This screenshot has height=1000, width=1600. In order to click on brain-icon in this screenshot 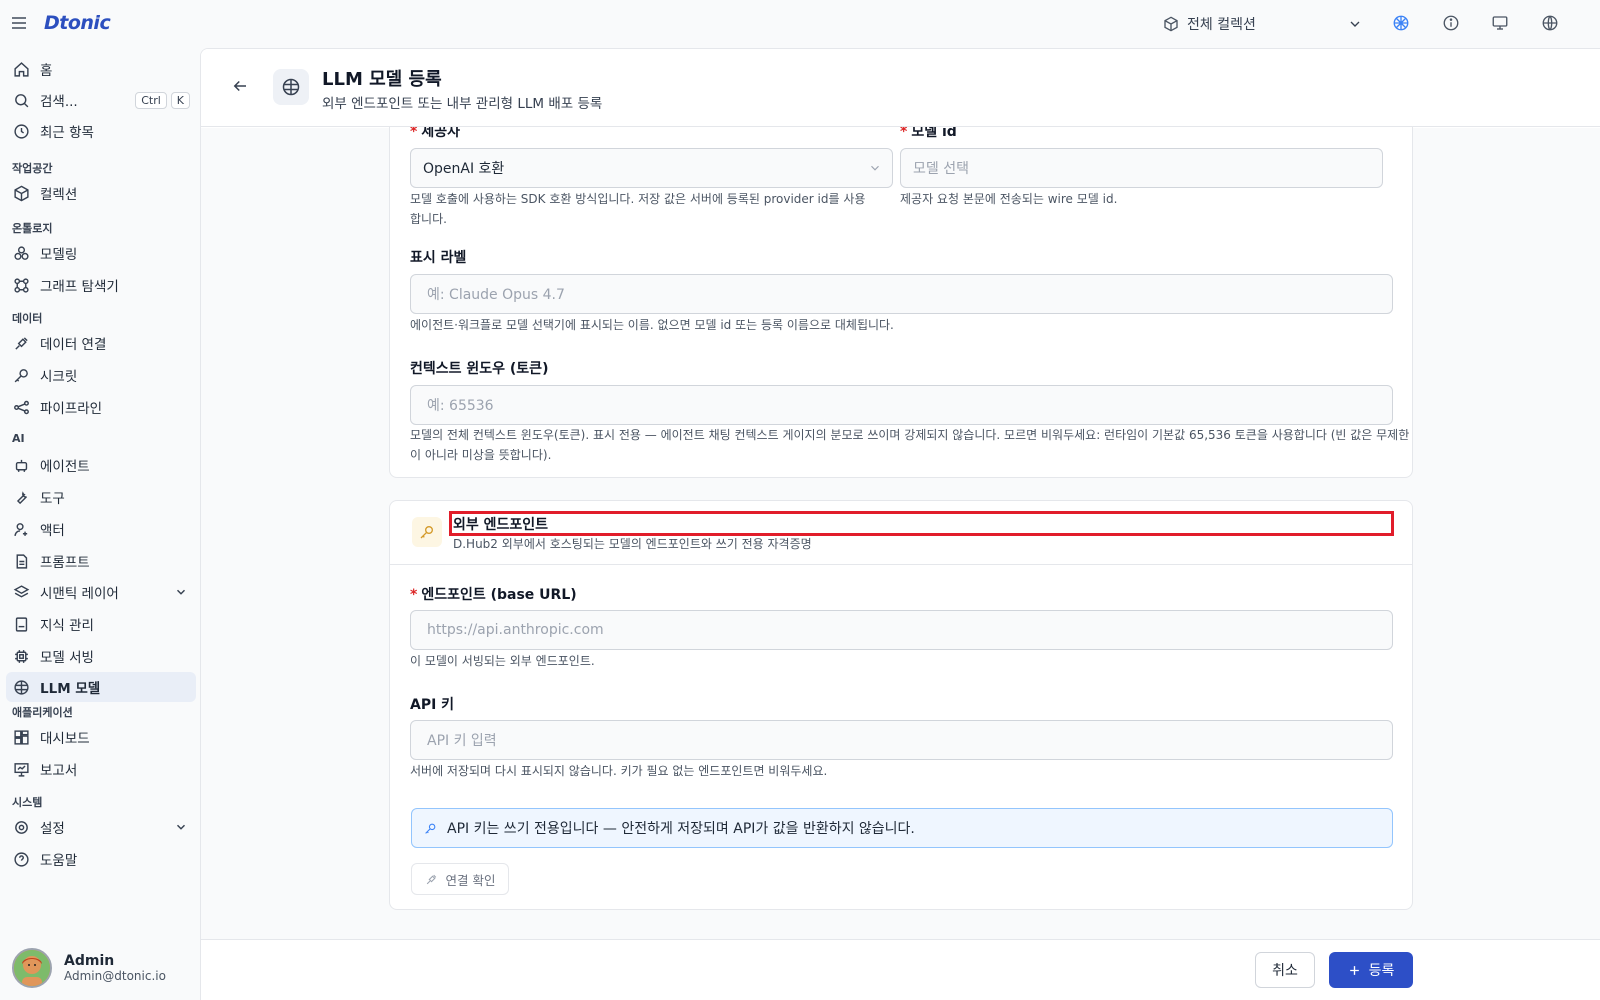, I will do `click(291, 87)`.